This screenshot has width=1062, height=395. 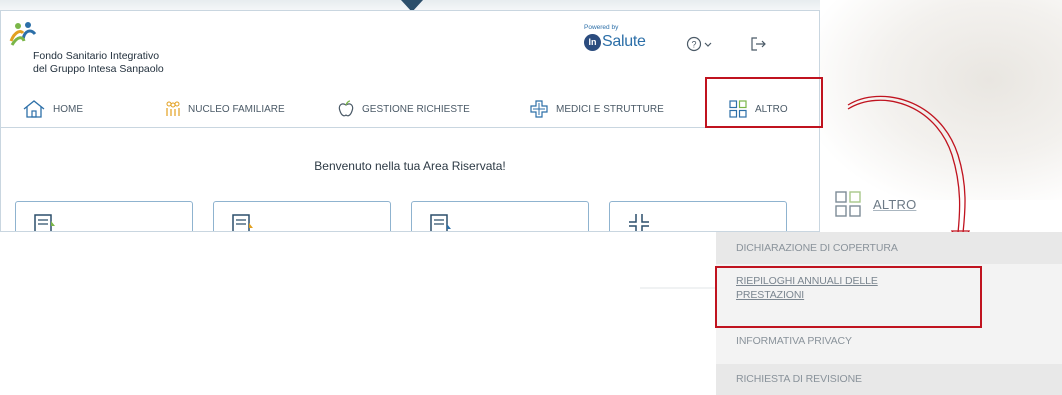 What do you see at coordinates (592, 42) in the screenshot?
I see `insalute-badge: In` at bounding box center [592, 42].